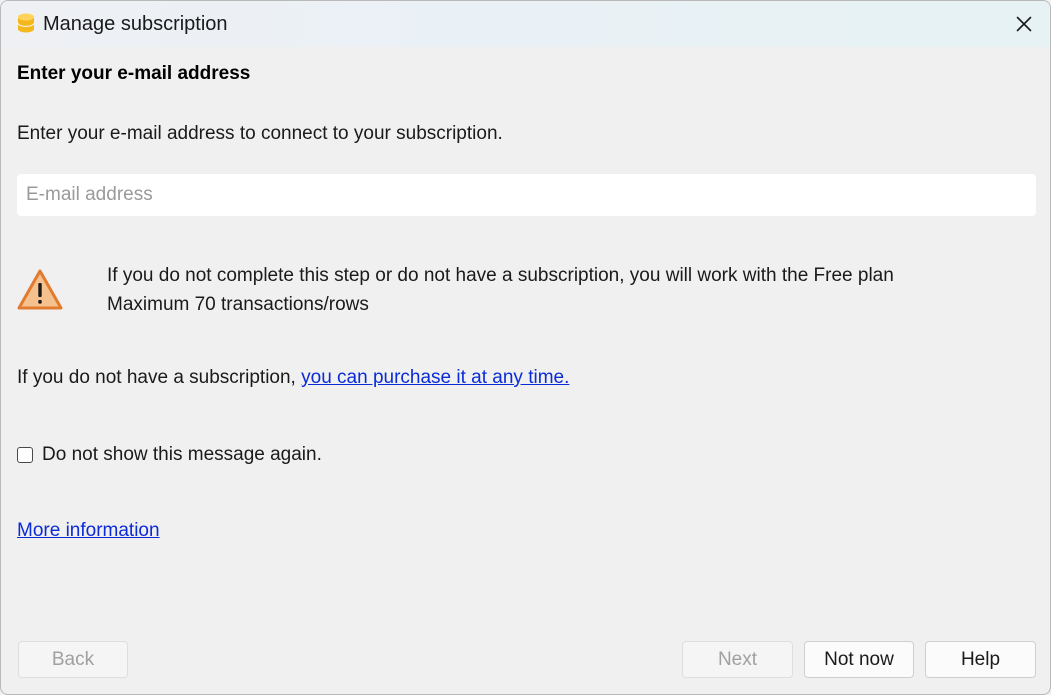 This screenshot has width=1051, height=695. Describe the element at coordinates (134, 73) in the screenshot. I see `section-heading: Enter your e-mail address` at that location.